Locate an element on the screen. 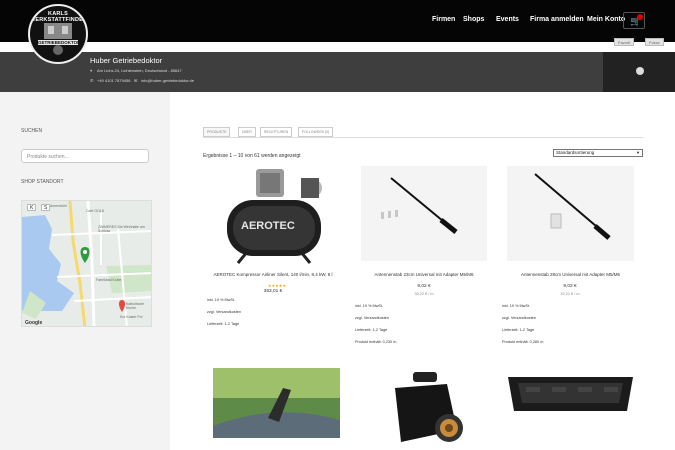 The image size is (675, 450). car-antenna-image is located at coordinates (276, 403).